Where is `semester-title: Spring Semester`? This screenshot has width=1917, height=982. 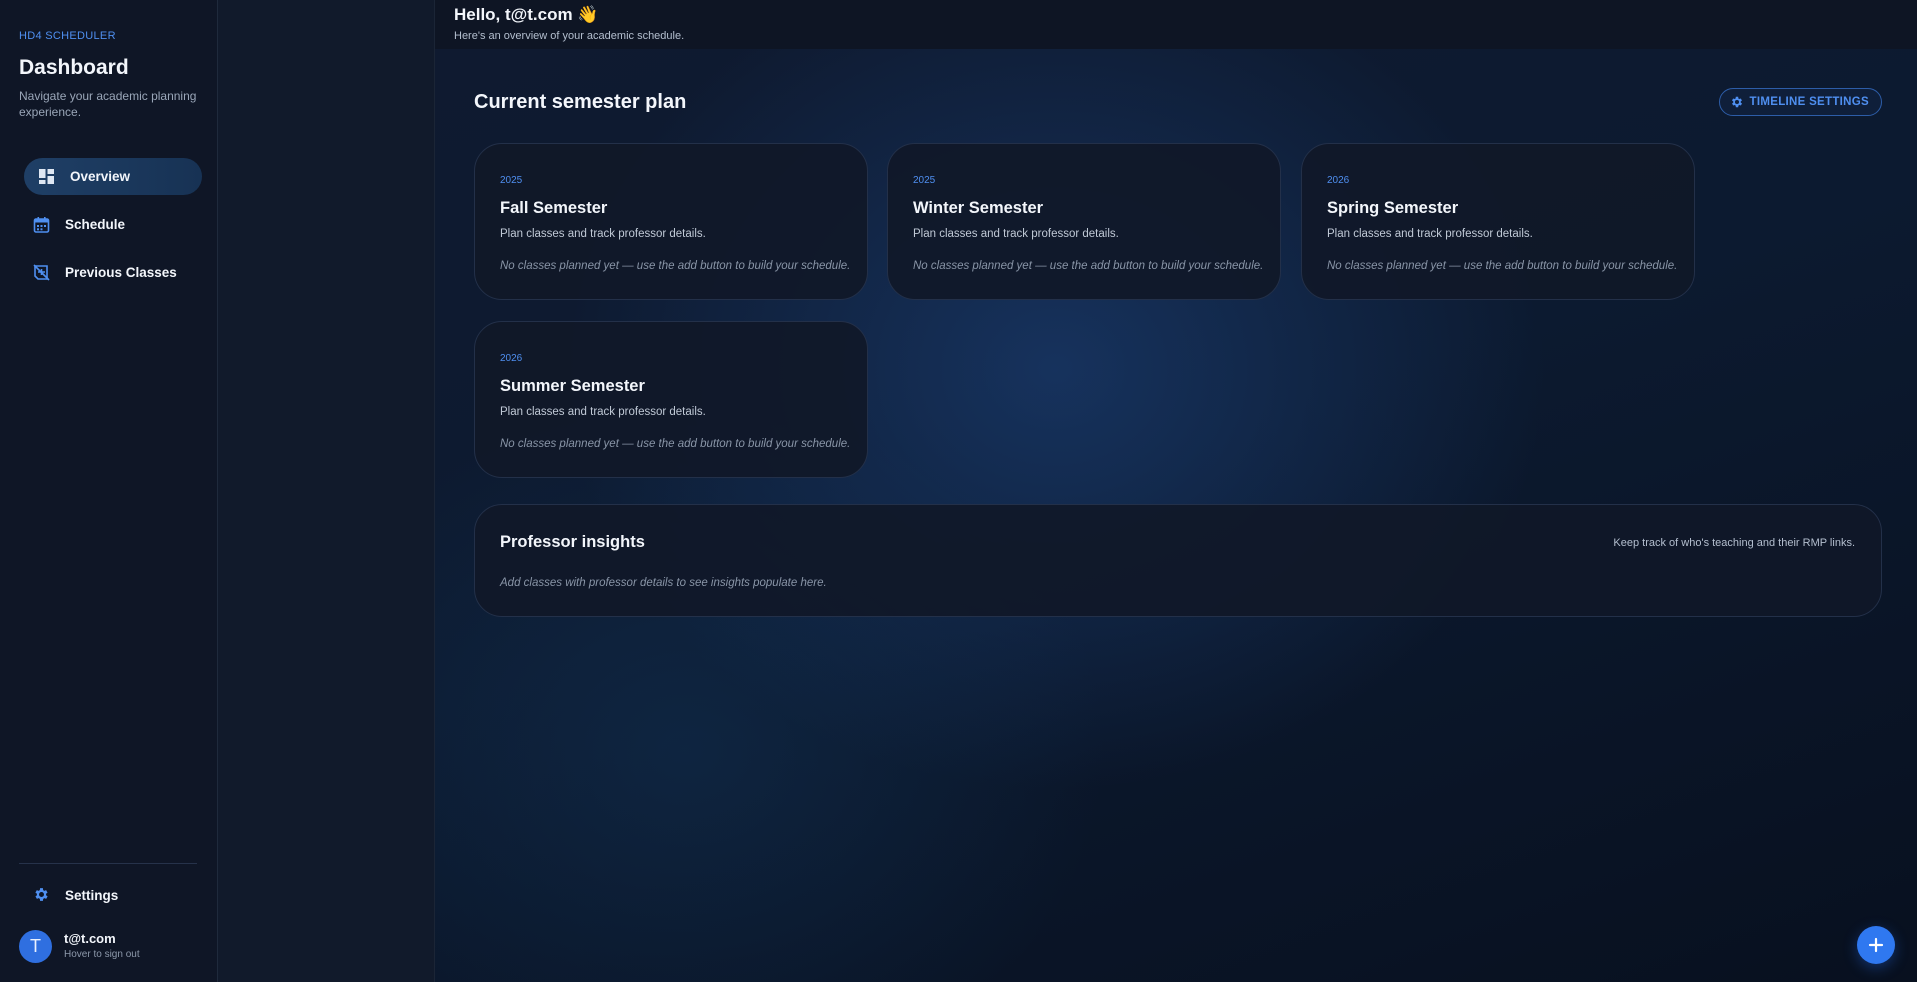 semester-title: Spring Semester is located at coordinates (1393, 208).